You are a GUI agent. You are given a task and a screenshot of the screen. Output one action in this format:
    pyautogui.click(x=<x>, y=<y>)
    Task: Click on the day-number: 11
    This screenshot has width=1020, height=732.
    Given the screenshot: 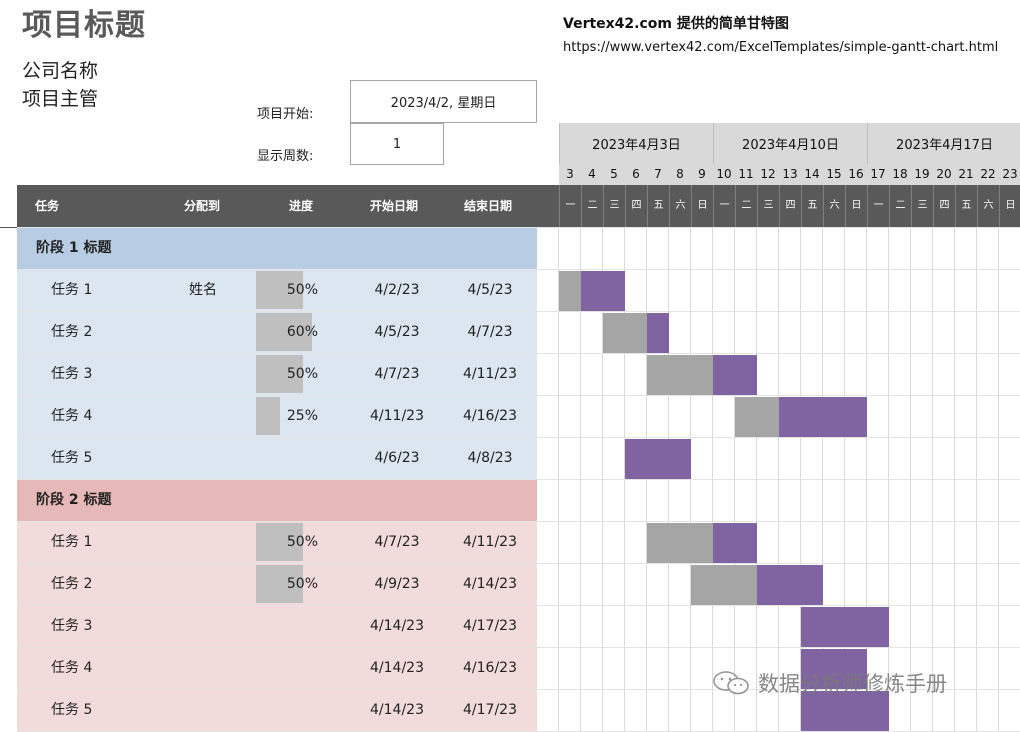 What is the action you would take?
    pyautogui.click(x=746, y=174)
    